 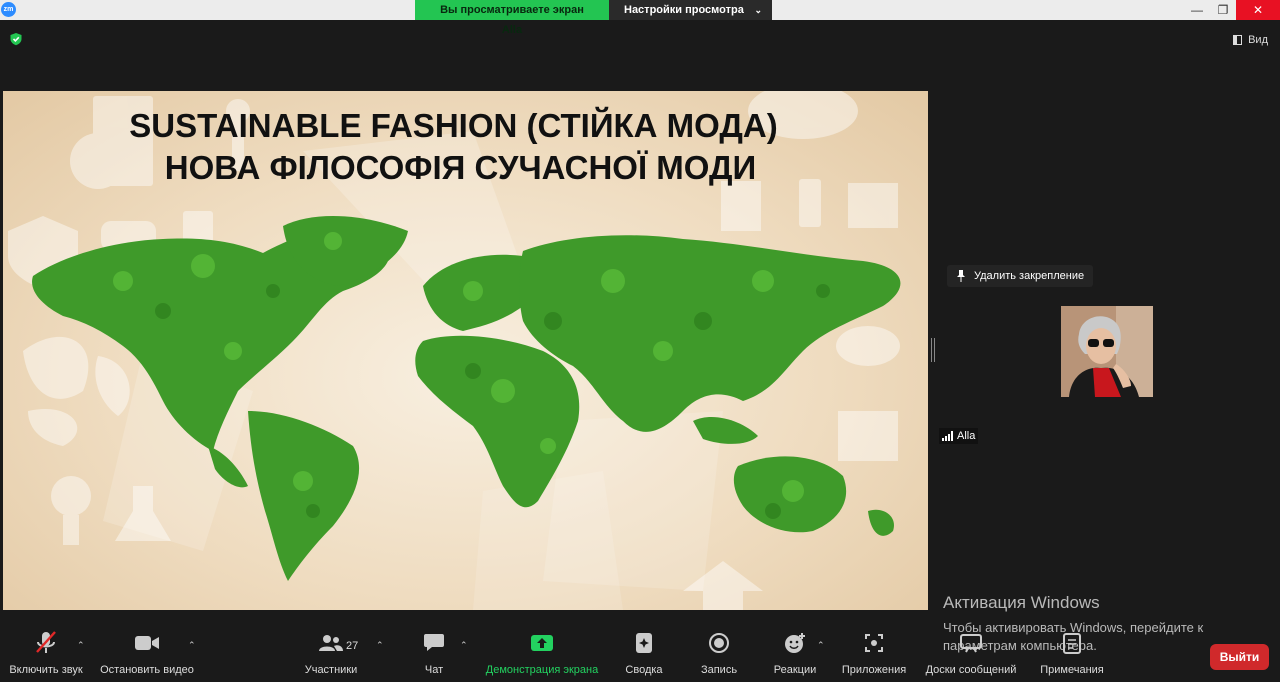 I want to click on video-options-caret-icon: ⌃, so click(x=192, y=645).